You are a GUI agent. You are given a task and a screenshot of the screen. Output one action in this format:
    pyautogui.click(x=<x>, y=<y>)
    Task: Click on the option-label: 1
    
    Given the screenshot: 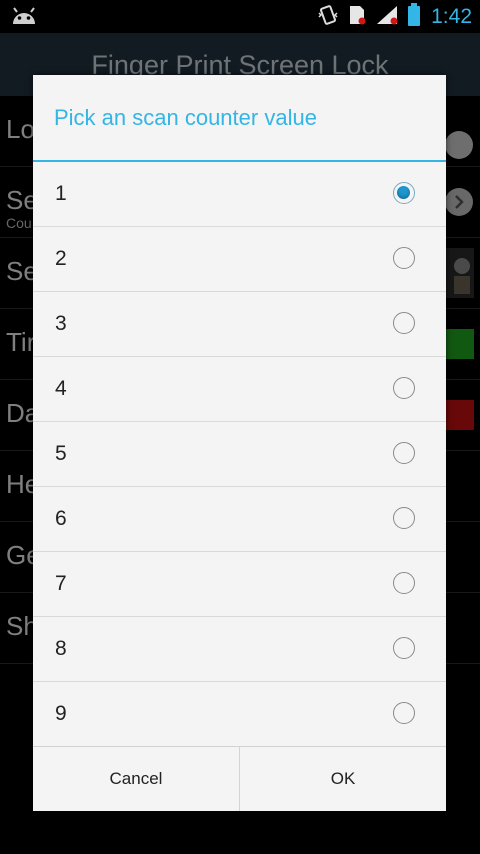 What is the action you would take?
    pyautogui.click(x=61, y=193)
    